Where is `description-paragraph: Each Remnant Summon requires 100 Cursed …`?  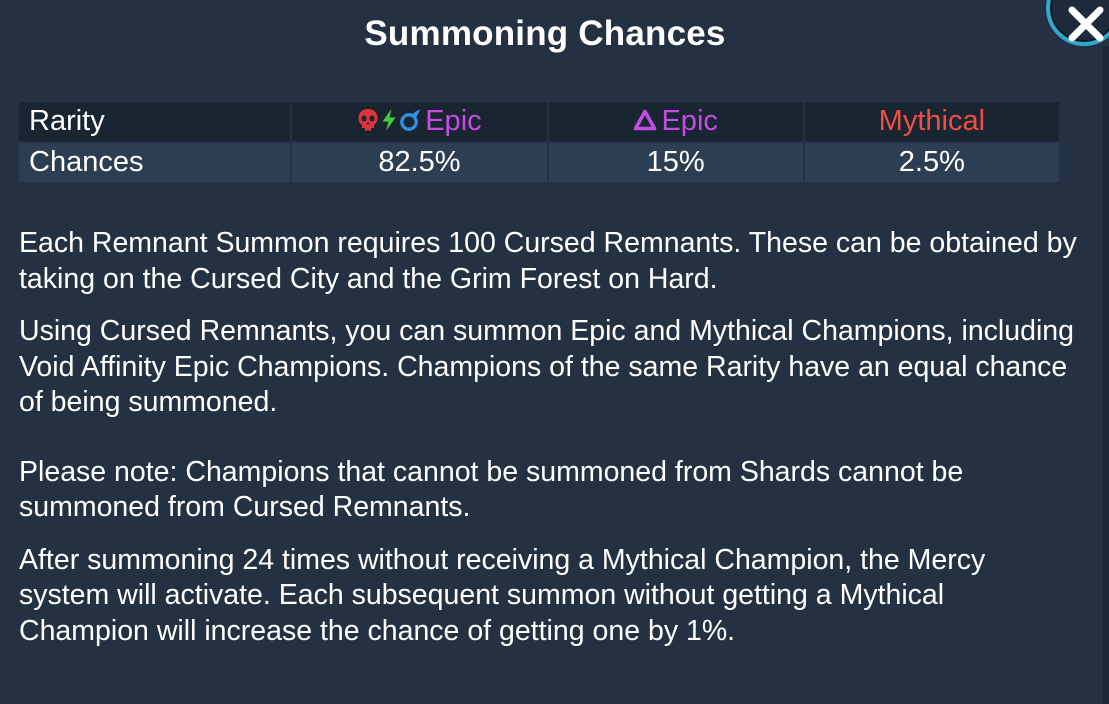
description-paragraph: Each Remnant Summon requires 100 Cursed … is located at coordinates (548, 261).